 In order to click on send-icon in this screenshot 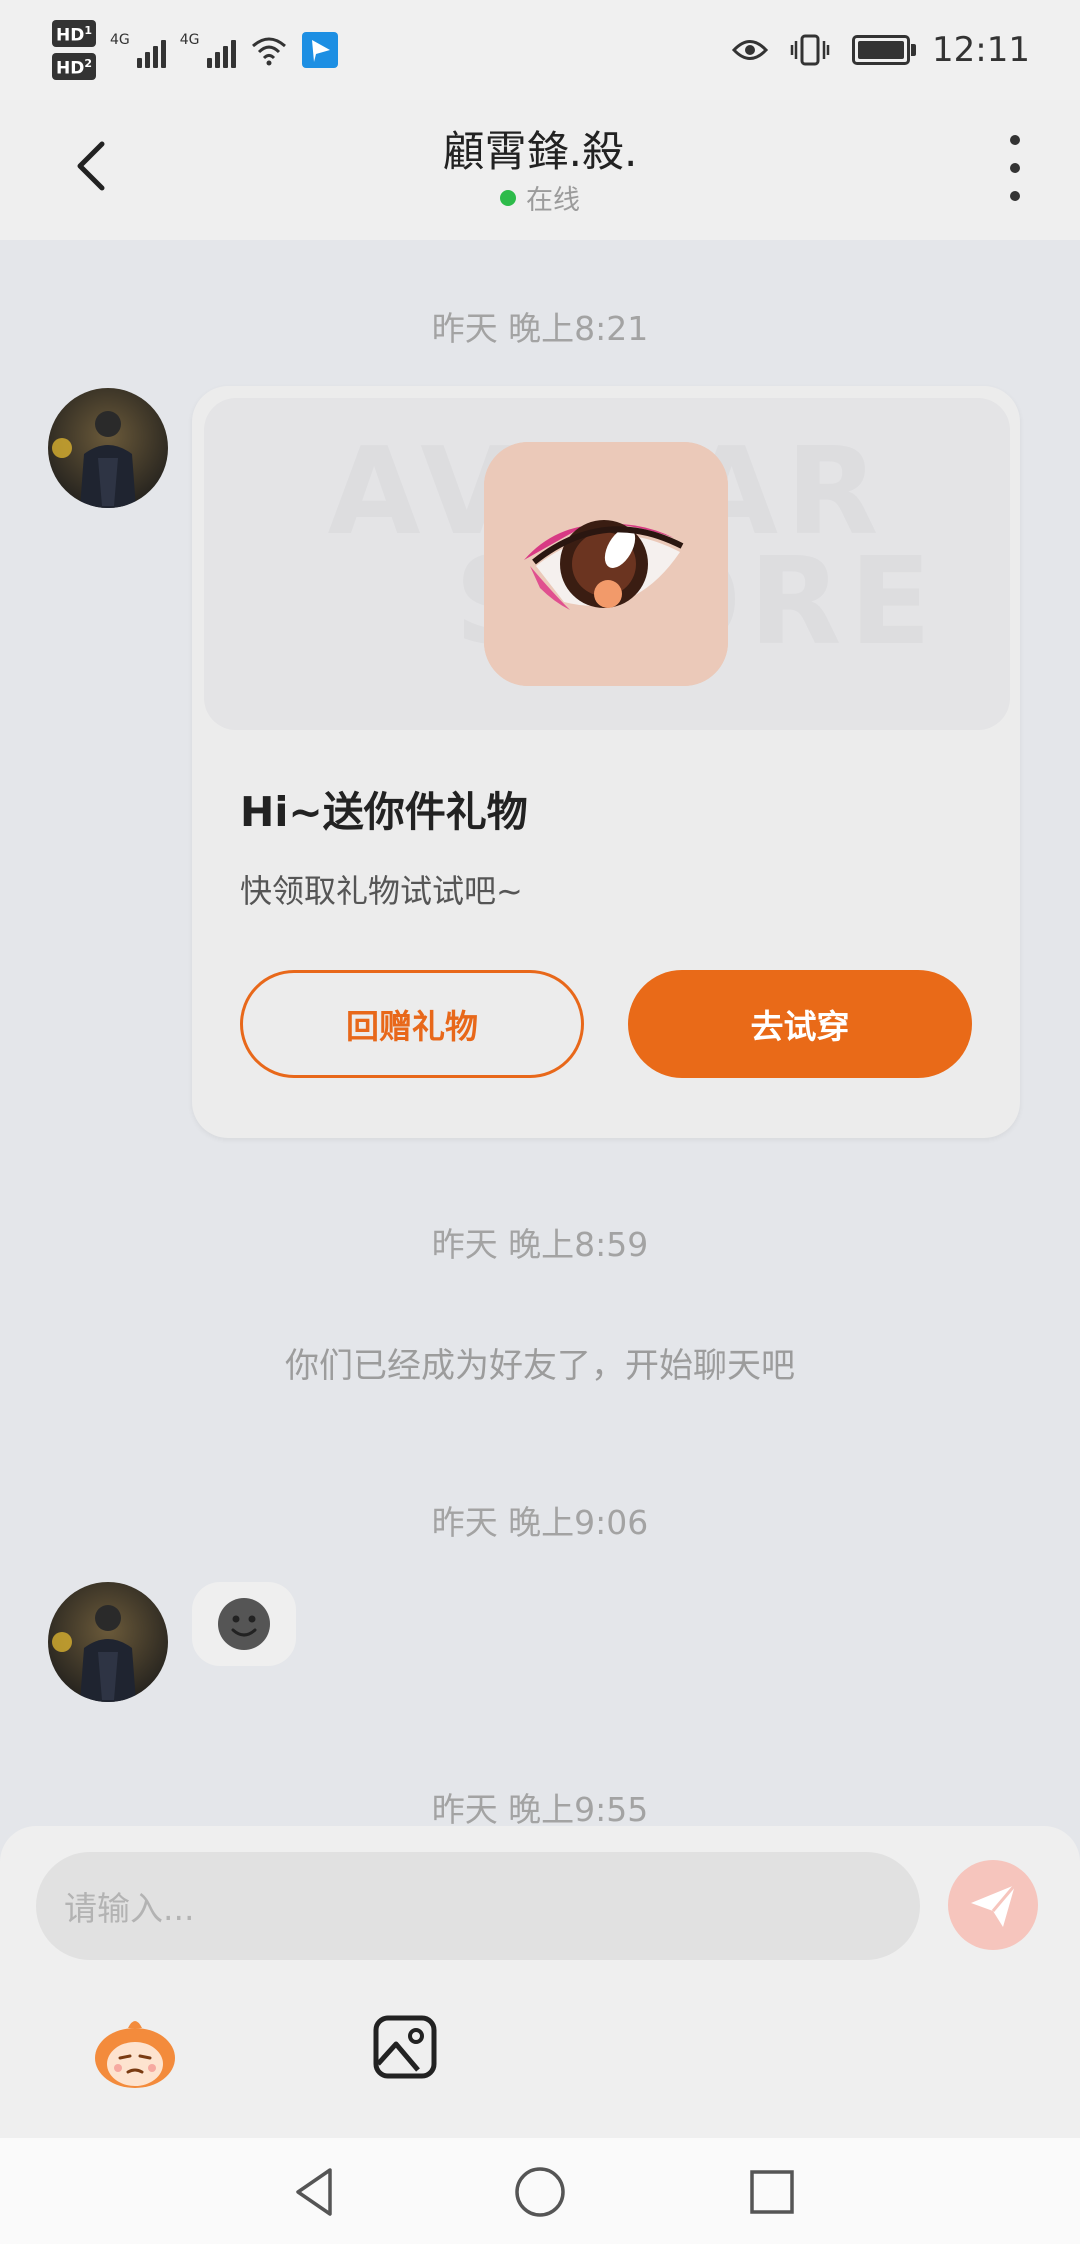, I will do `click(994, 1905)`.